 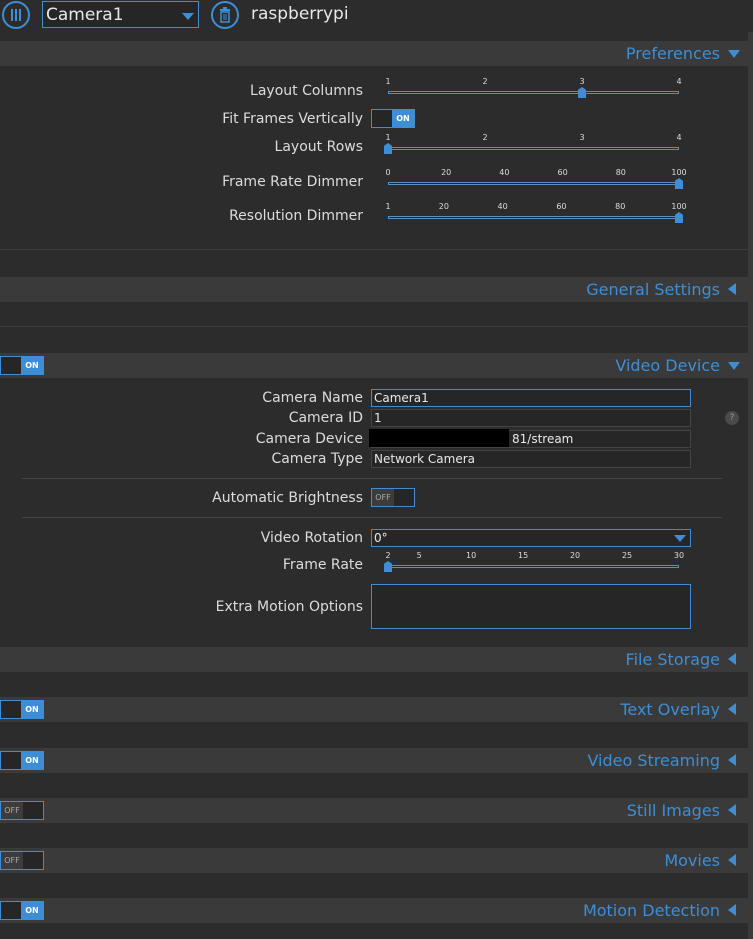 I want to click on video-streaming-toggle: ON, so click(x=22, y=760).